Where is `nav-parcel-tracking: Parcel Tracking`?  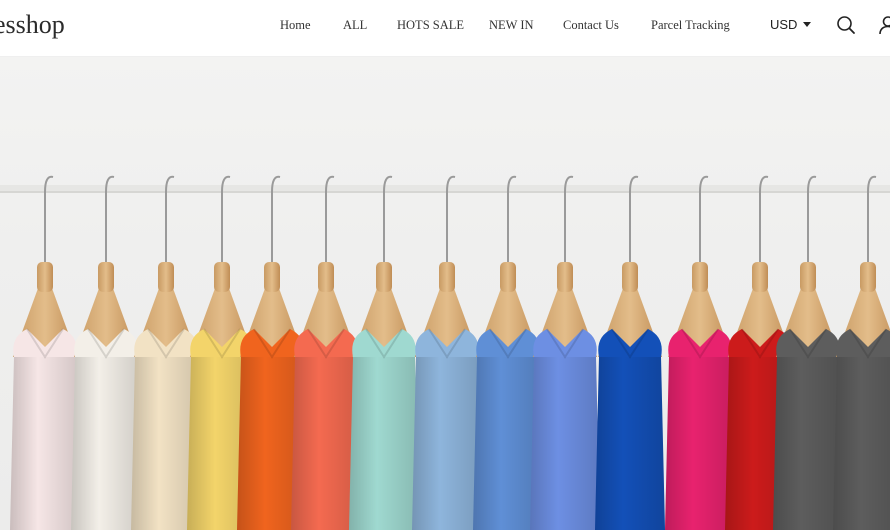 nav-parcel-tracking: Parcel Tracking is located at coordinates (690, 25).